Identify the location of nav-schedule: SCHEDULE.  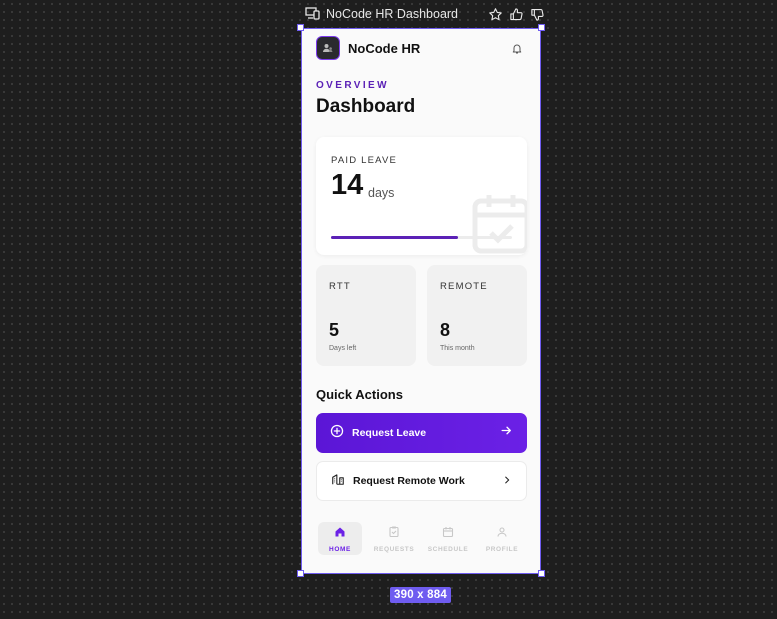
(448, 538).